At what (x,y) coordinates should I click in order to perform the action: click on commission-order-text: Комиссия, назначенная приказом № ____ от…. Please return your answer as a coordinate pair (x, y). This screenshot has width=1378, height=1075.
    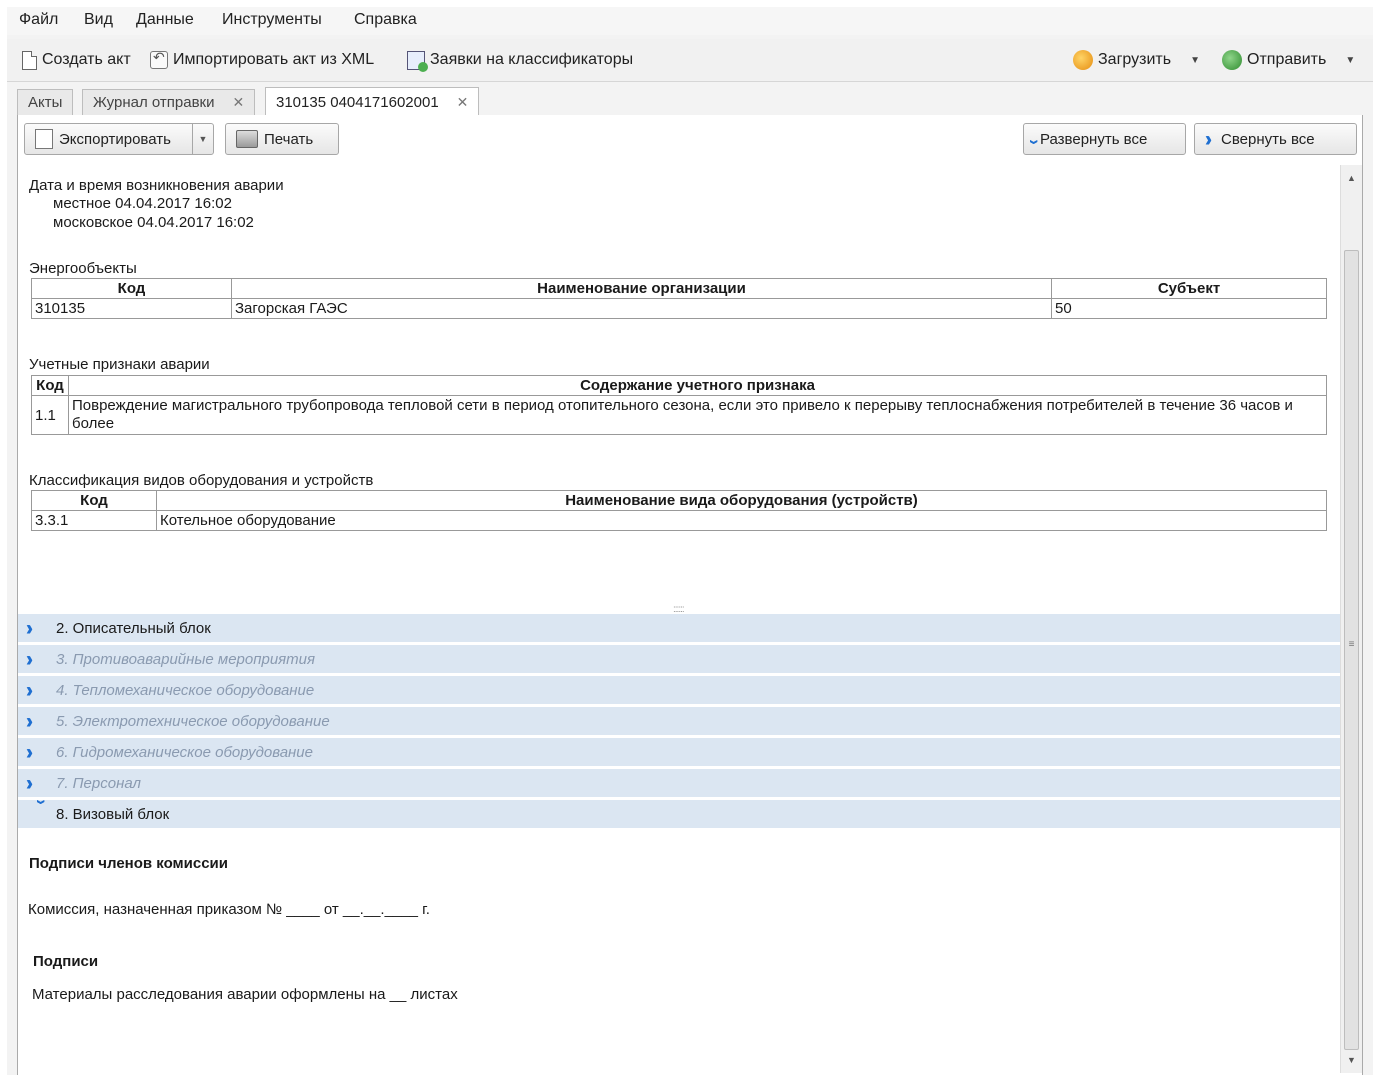
    Looking at the image, I should click on (229, 909).